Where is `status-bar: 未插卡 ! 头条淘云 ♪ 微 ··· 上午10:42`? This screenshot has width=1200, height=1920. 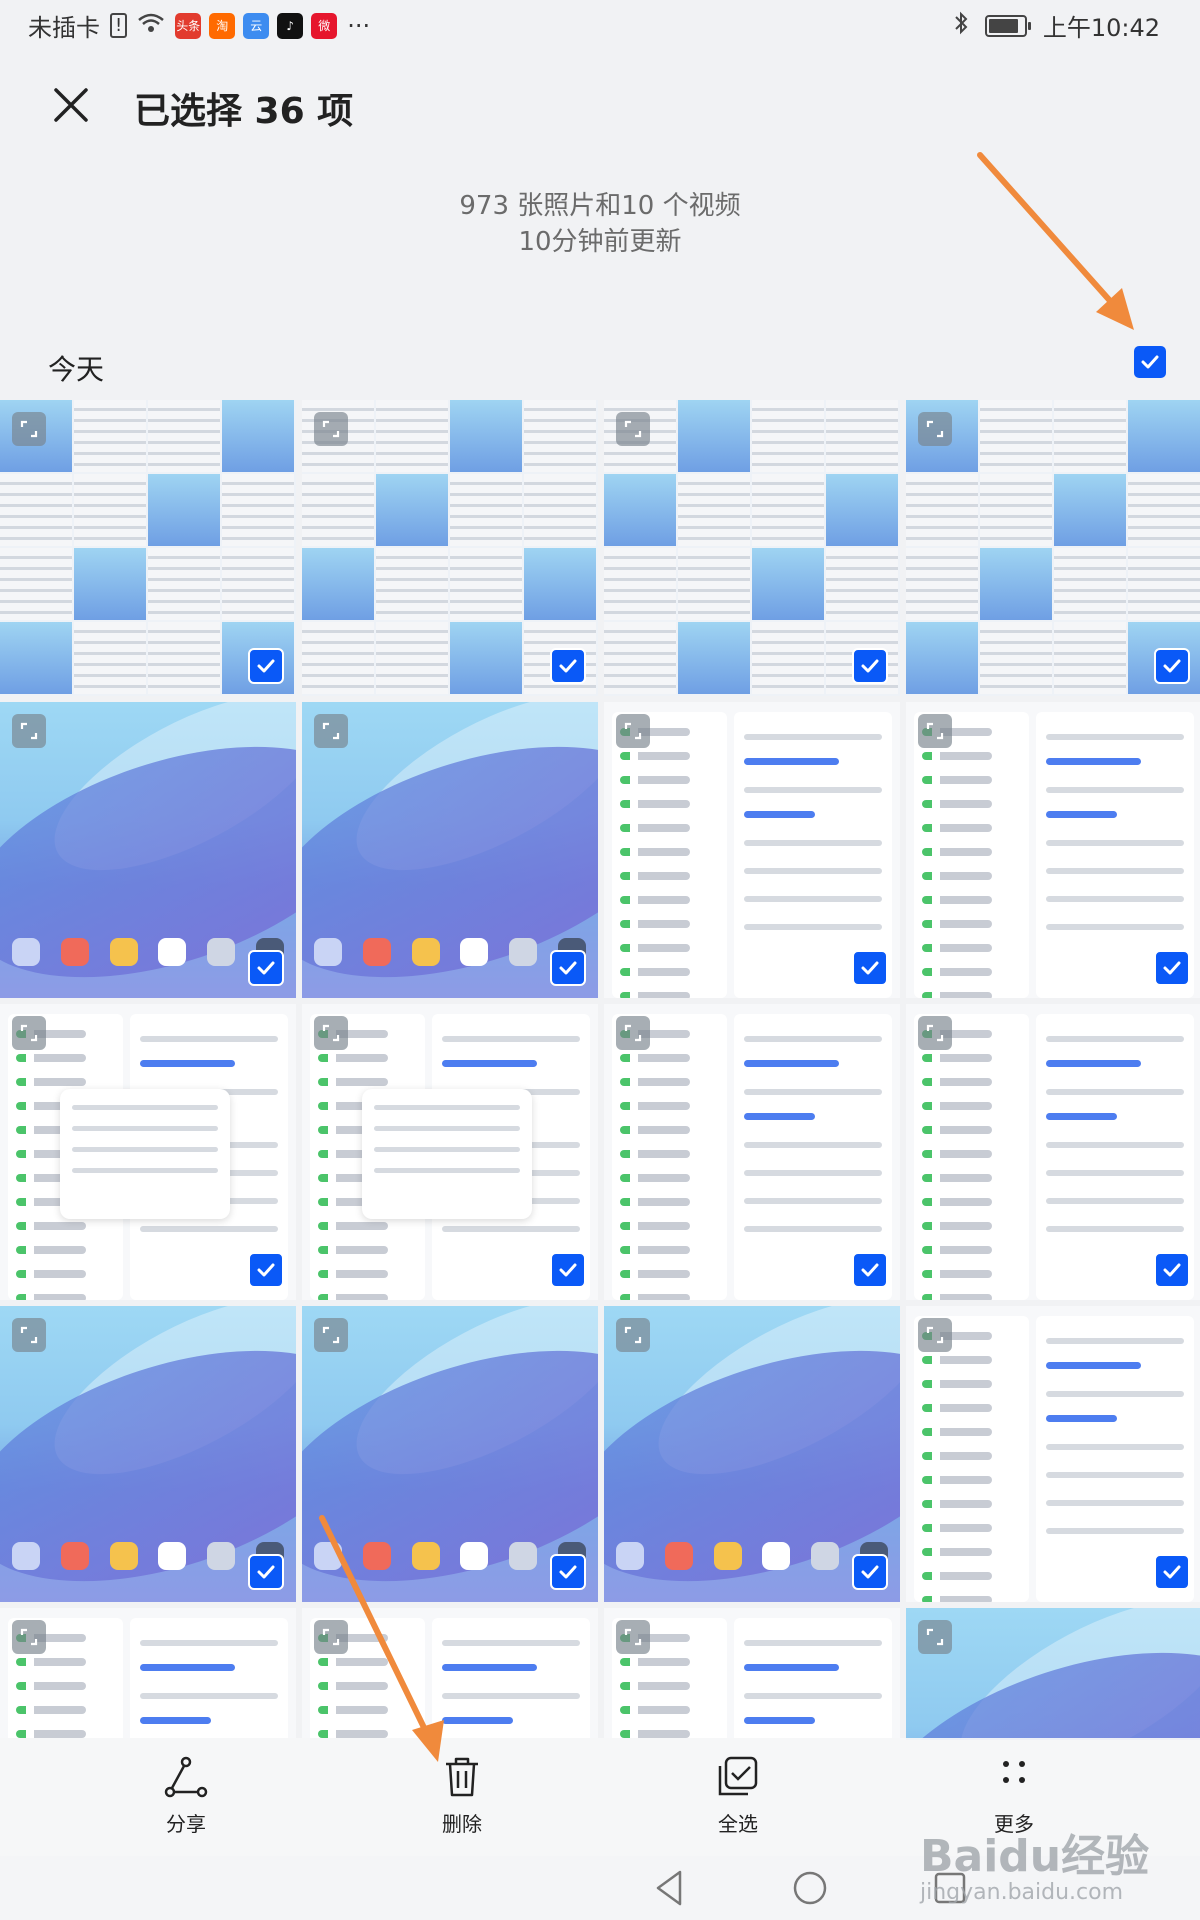 status-bar: 未插卡 ! 头条淘云 ♪ 微 ··· 上午10:42 is located at coordinates (600, 25).